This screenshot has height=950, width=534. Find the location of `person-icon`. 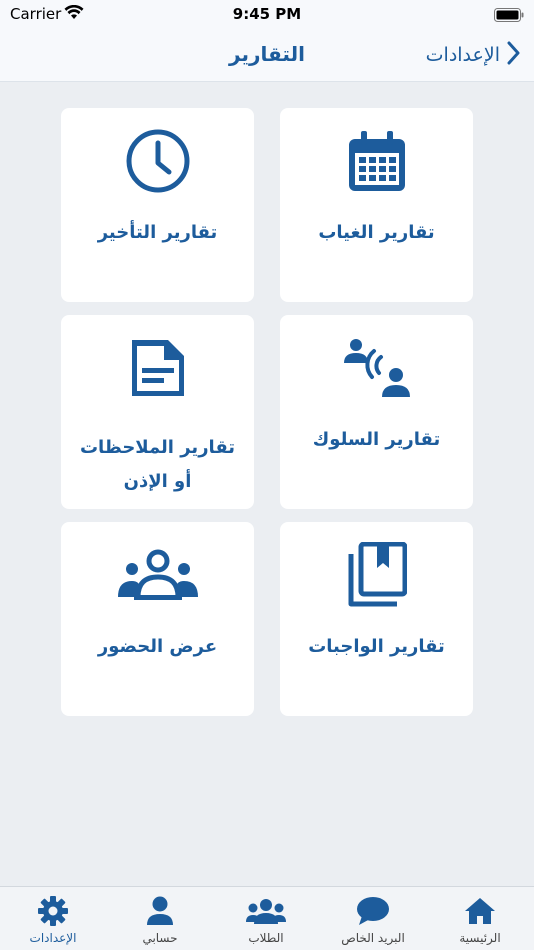

person-icon is located at coordinates (160, 911).